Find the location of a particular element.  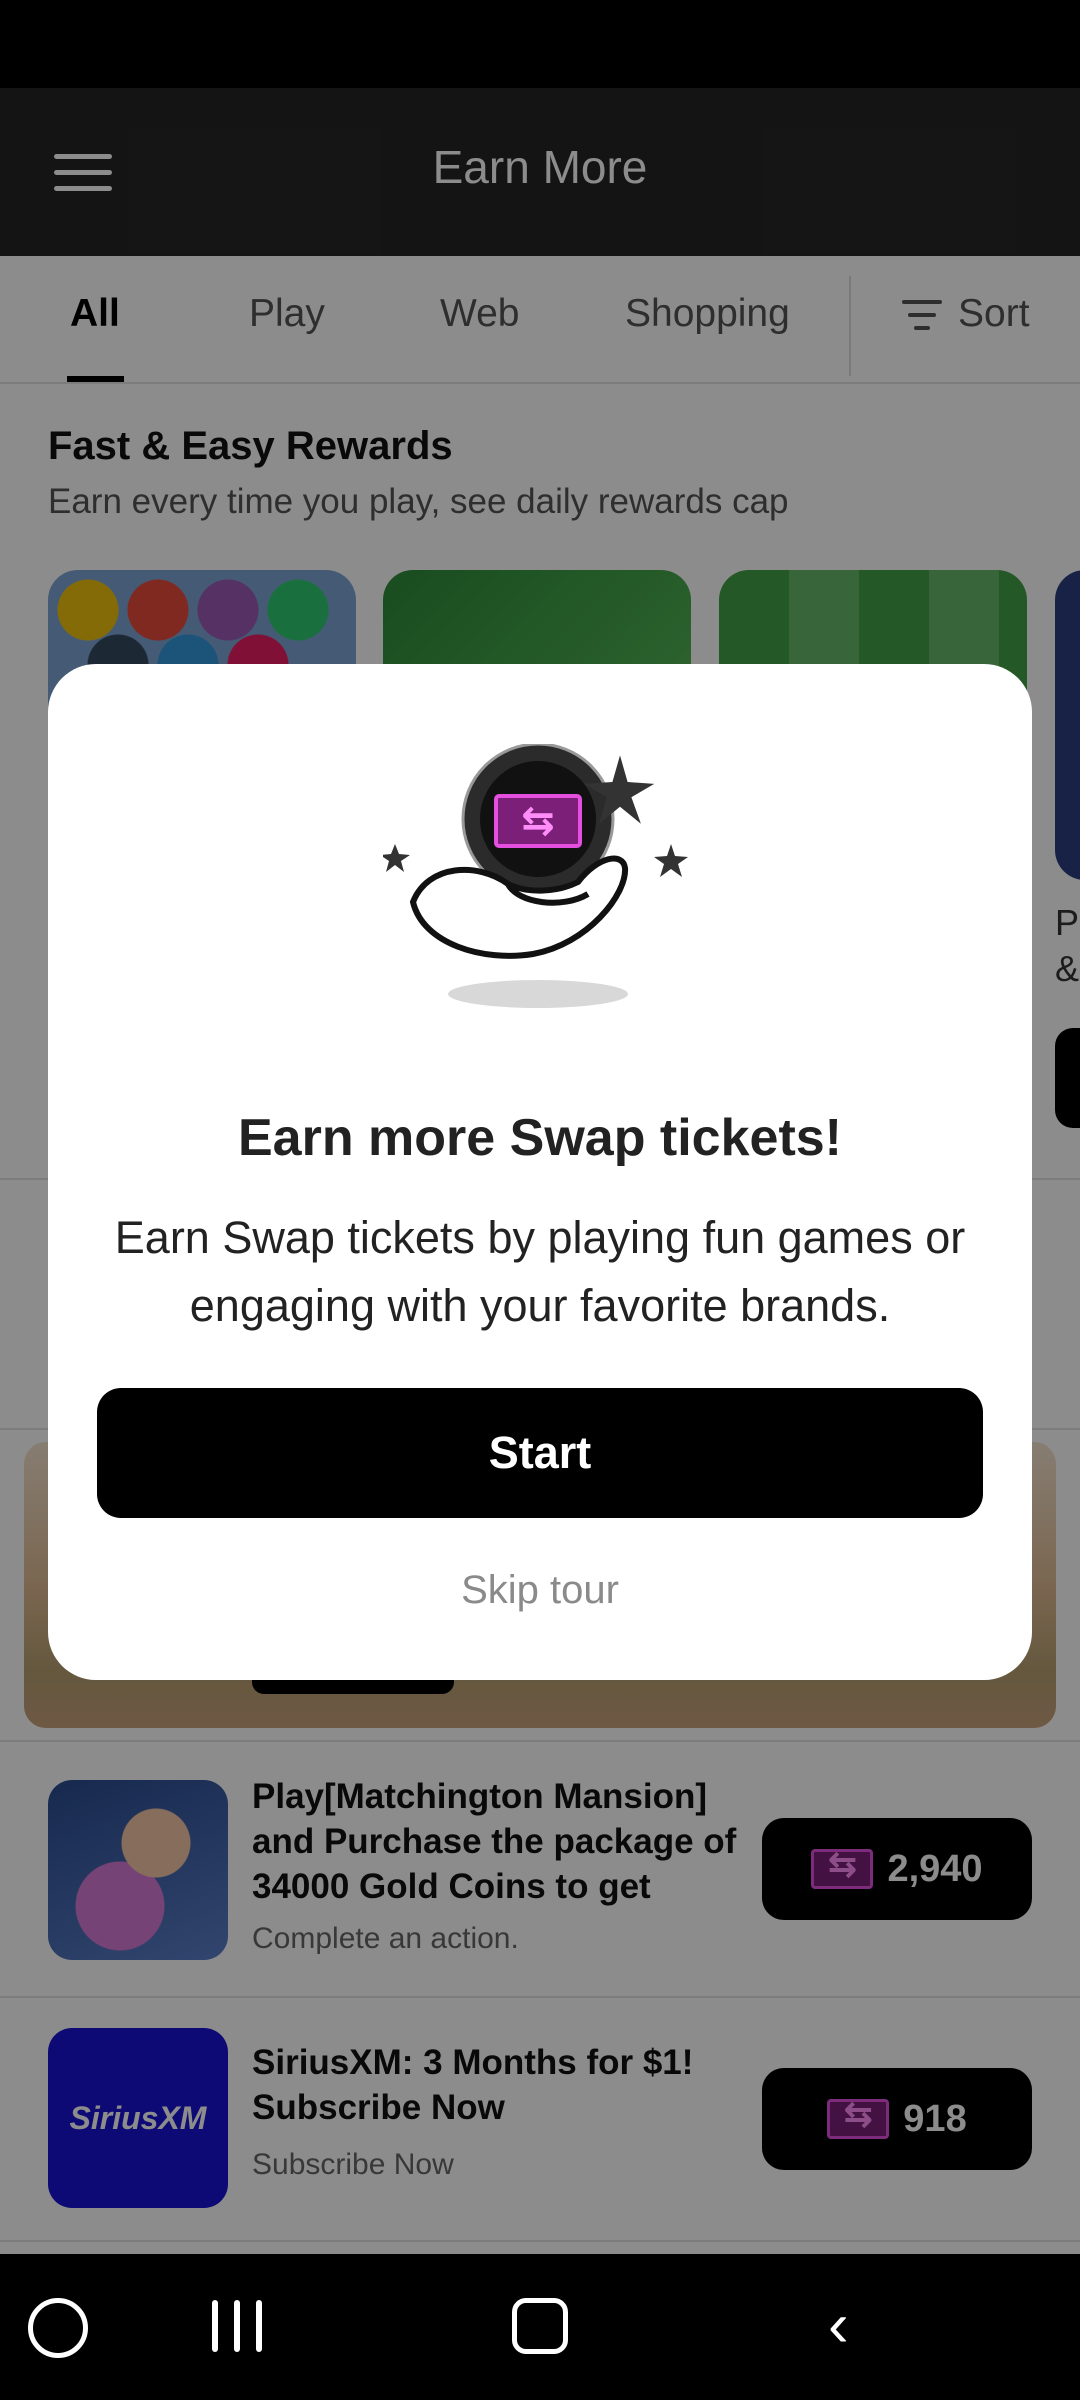

modal-title: Earn more Swap tickets! is located at coordinates (540, 1138).